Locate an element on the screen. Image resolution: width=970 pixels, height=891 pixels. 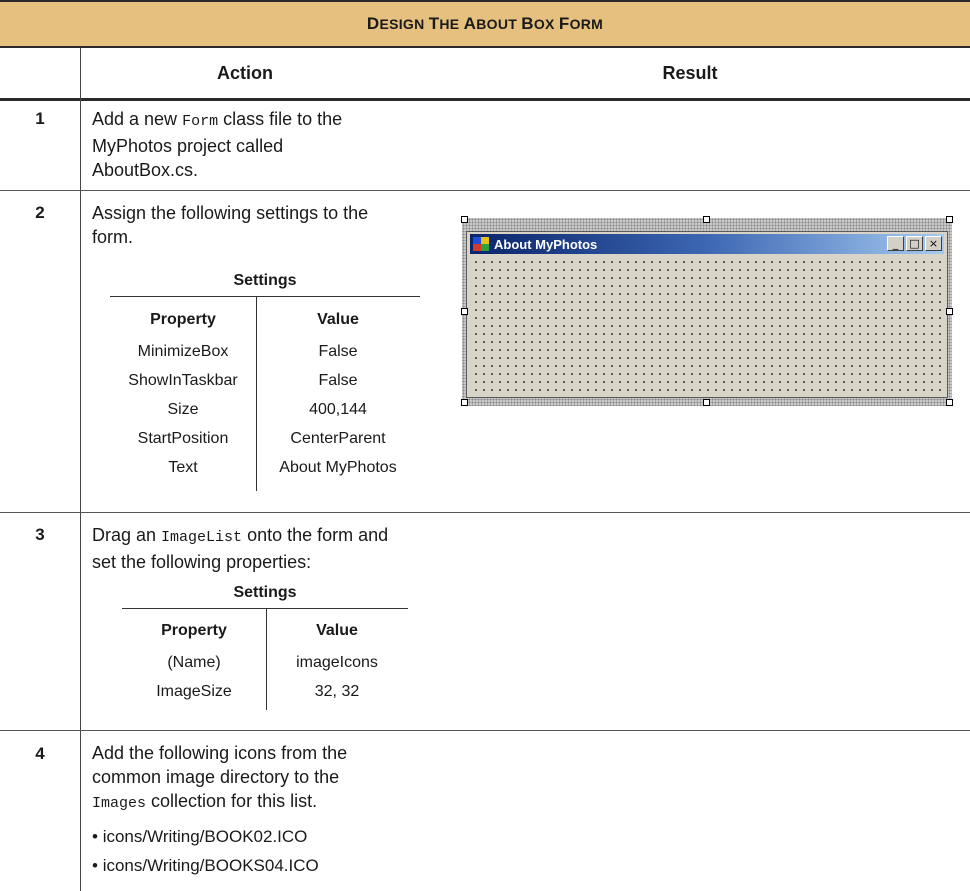
resize-handle-top is located at coordinates (706, 219).